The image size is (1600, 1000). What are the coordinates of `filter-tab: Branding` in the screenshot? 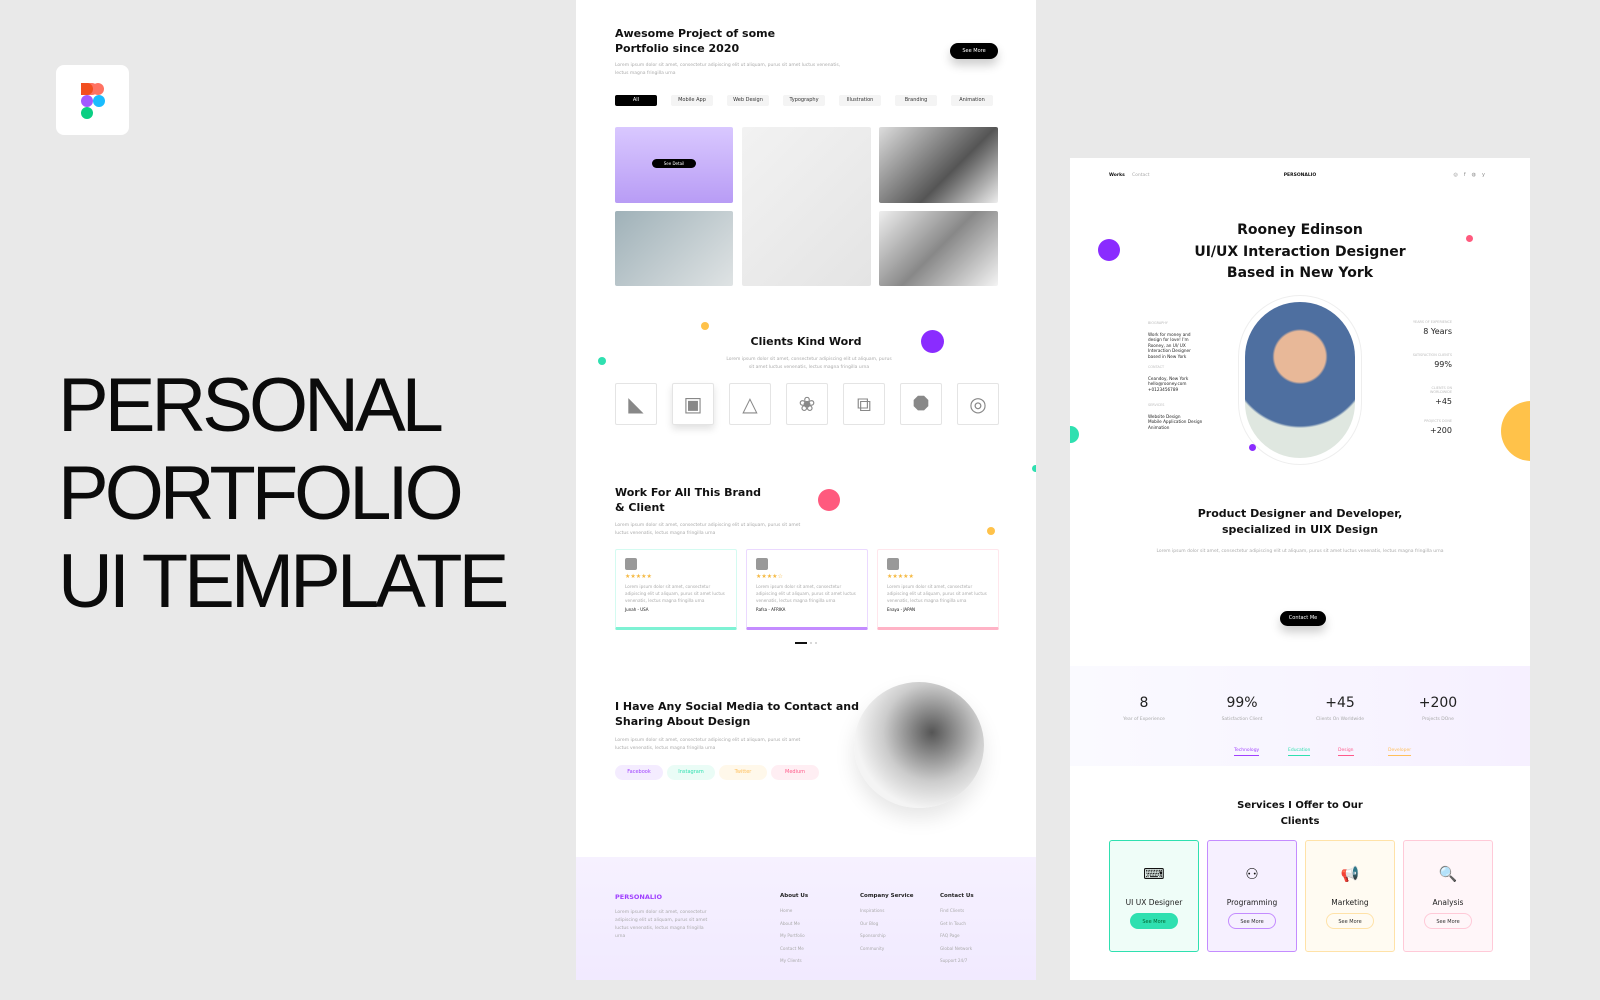 It's located at (916, 100).